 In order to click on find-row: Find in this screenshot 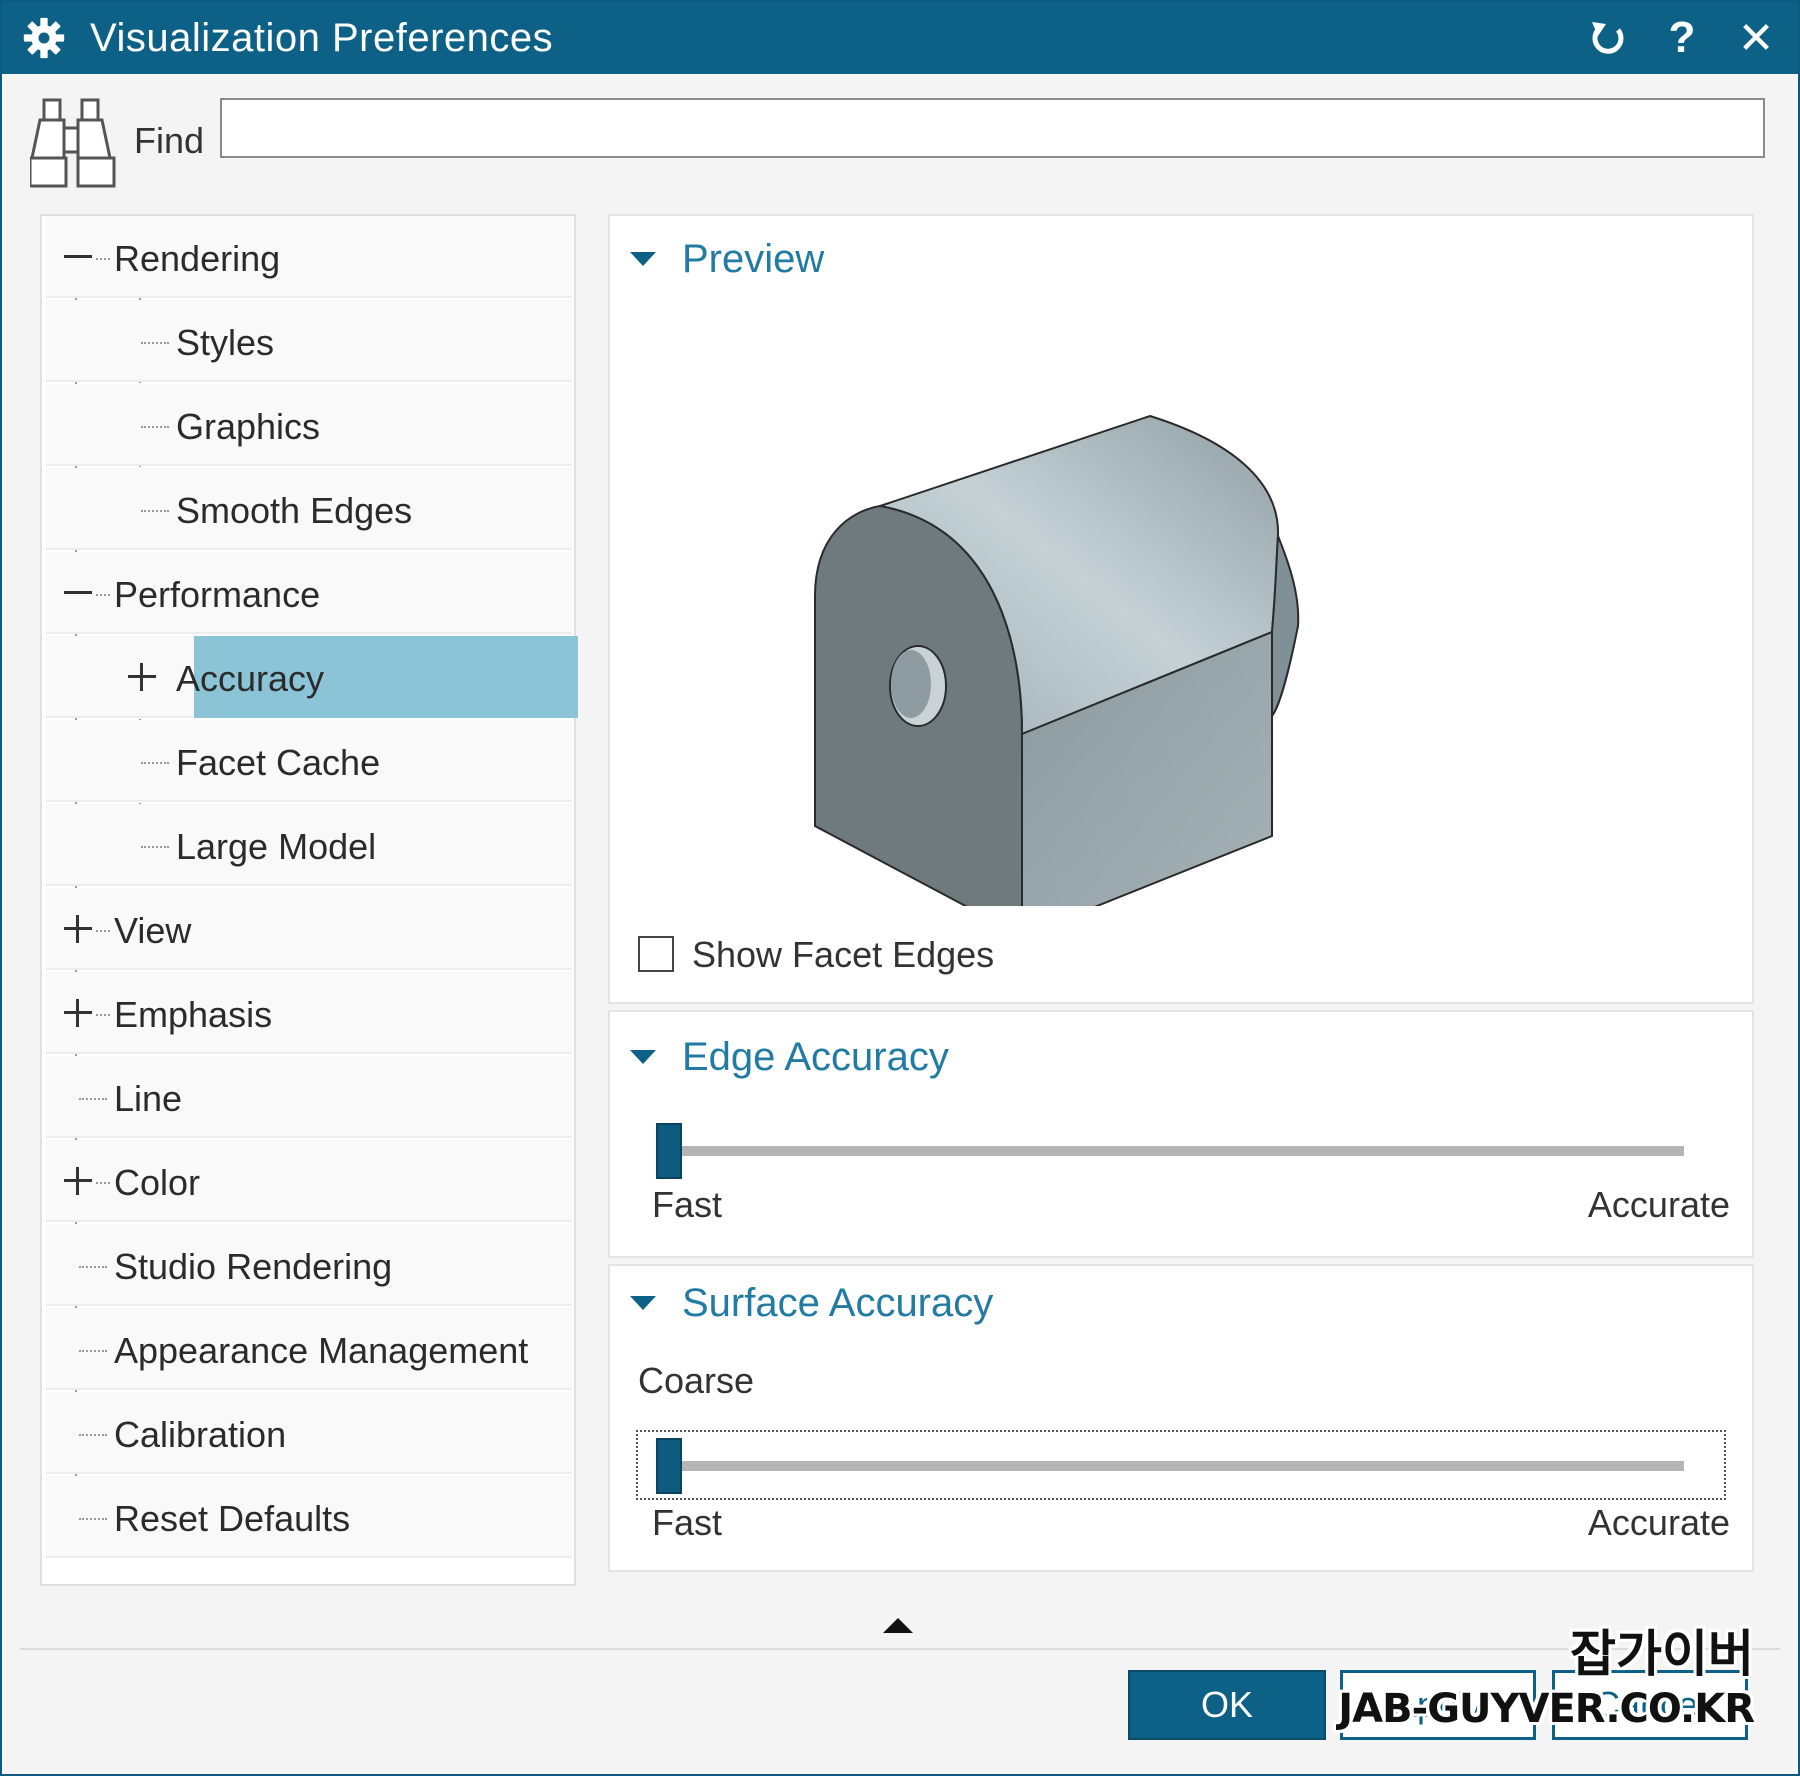, I will do `click(900, 143)`.